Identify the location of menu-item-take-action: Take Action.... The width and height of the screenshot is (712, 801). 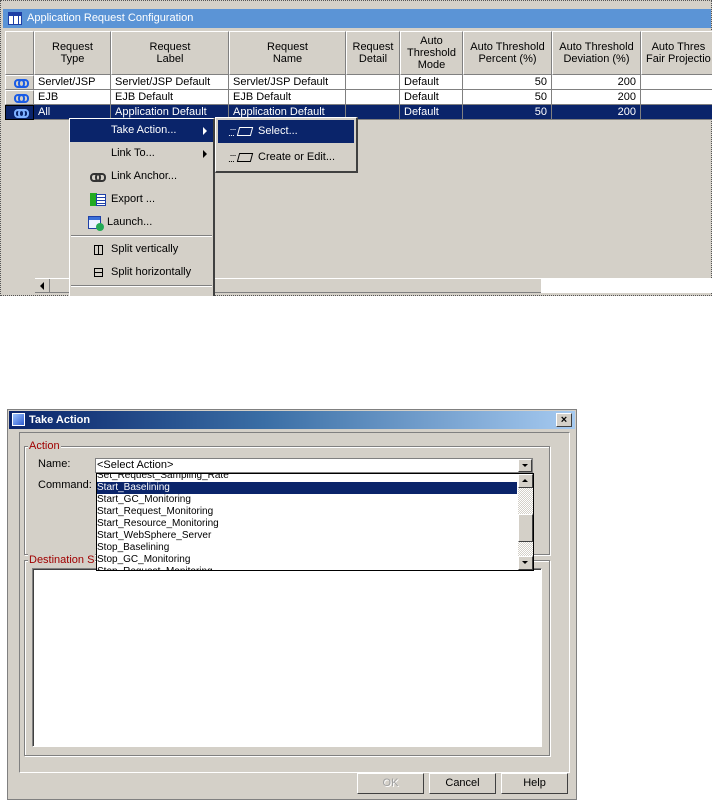
(141, 130).